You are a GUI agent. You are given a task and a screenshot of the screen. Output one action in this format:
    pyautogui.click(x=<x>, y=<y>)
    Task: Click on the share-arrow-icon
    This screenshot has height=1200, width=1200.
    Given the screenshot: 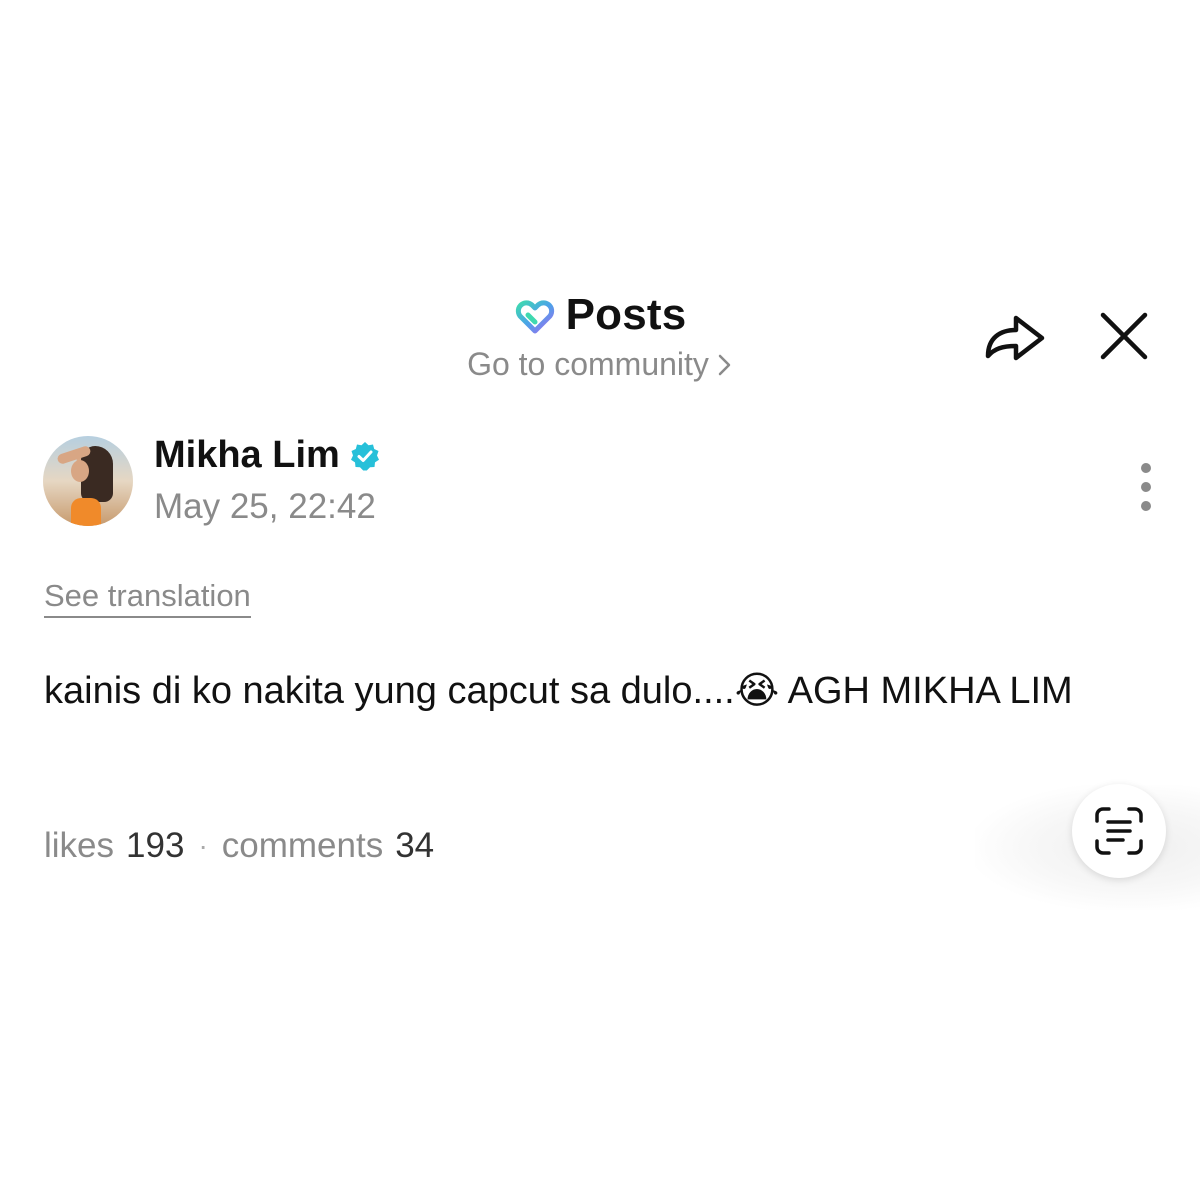 What is the action you would take?
    pyautogui.click(x=1015, y=336)
    